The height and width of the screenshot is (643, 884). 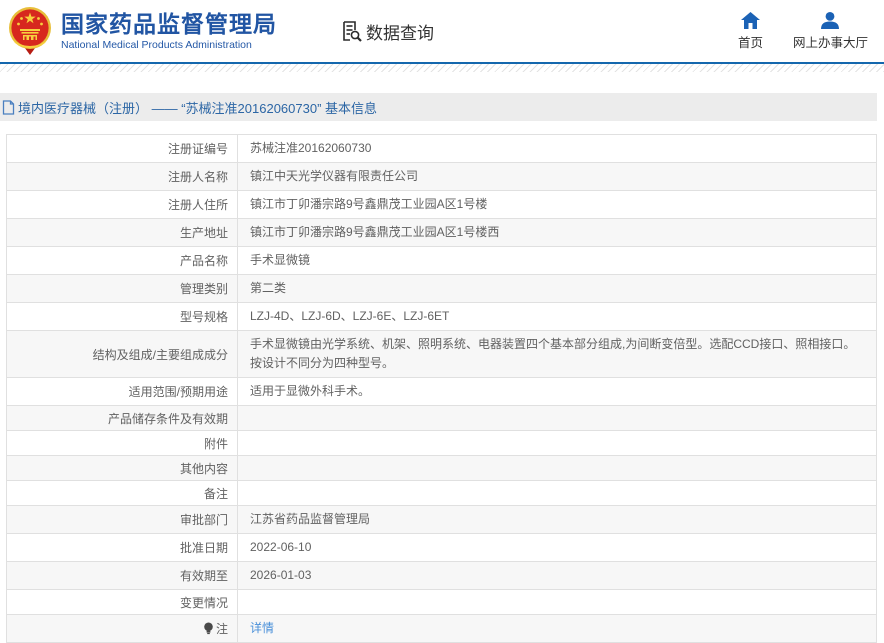 What do you see at coordinates (197, 205) in the screenshot?
I see `row-label-text: 注册人住所` at bounding box center [197, 205].